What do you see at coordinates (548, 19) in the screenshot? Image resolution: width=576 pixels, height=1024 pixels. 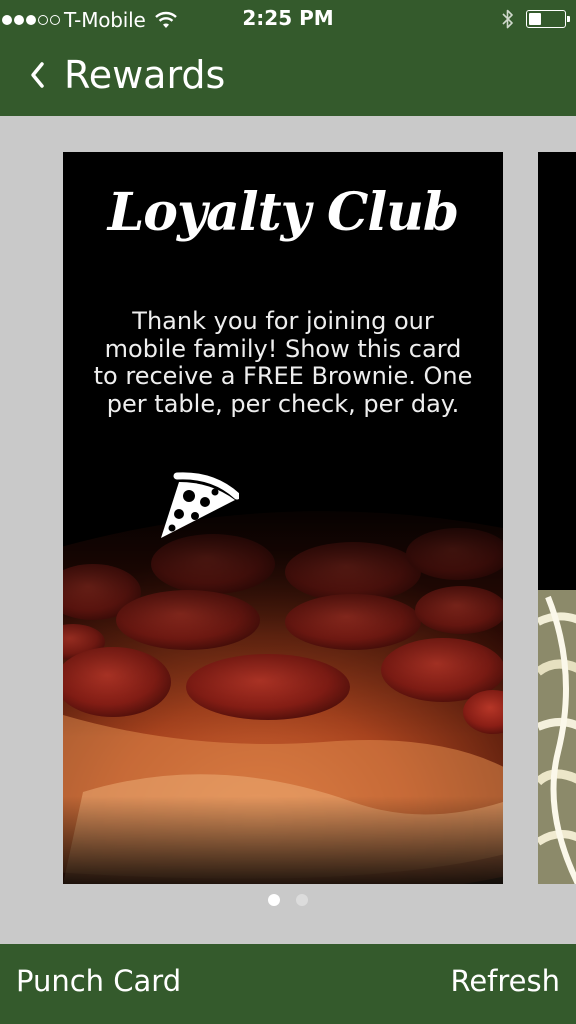 I see `battery-icon` at bounding box center [548, 19].